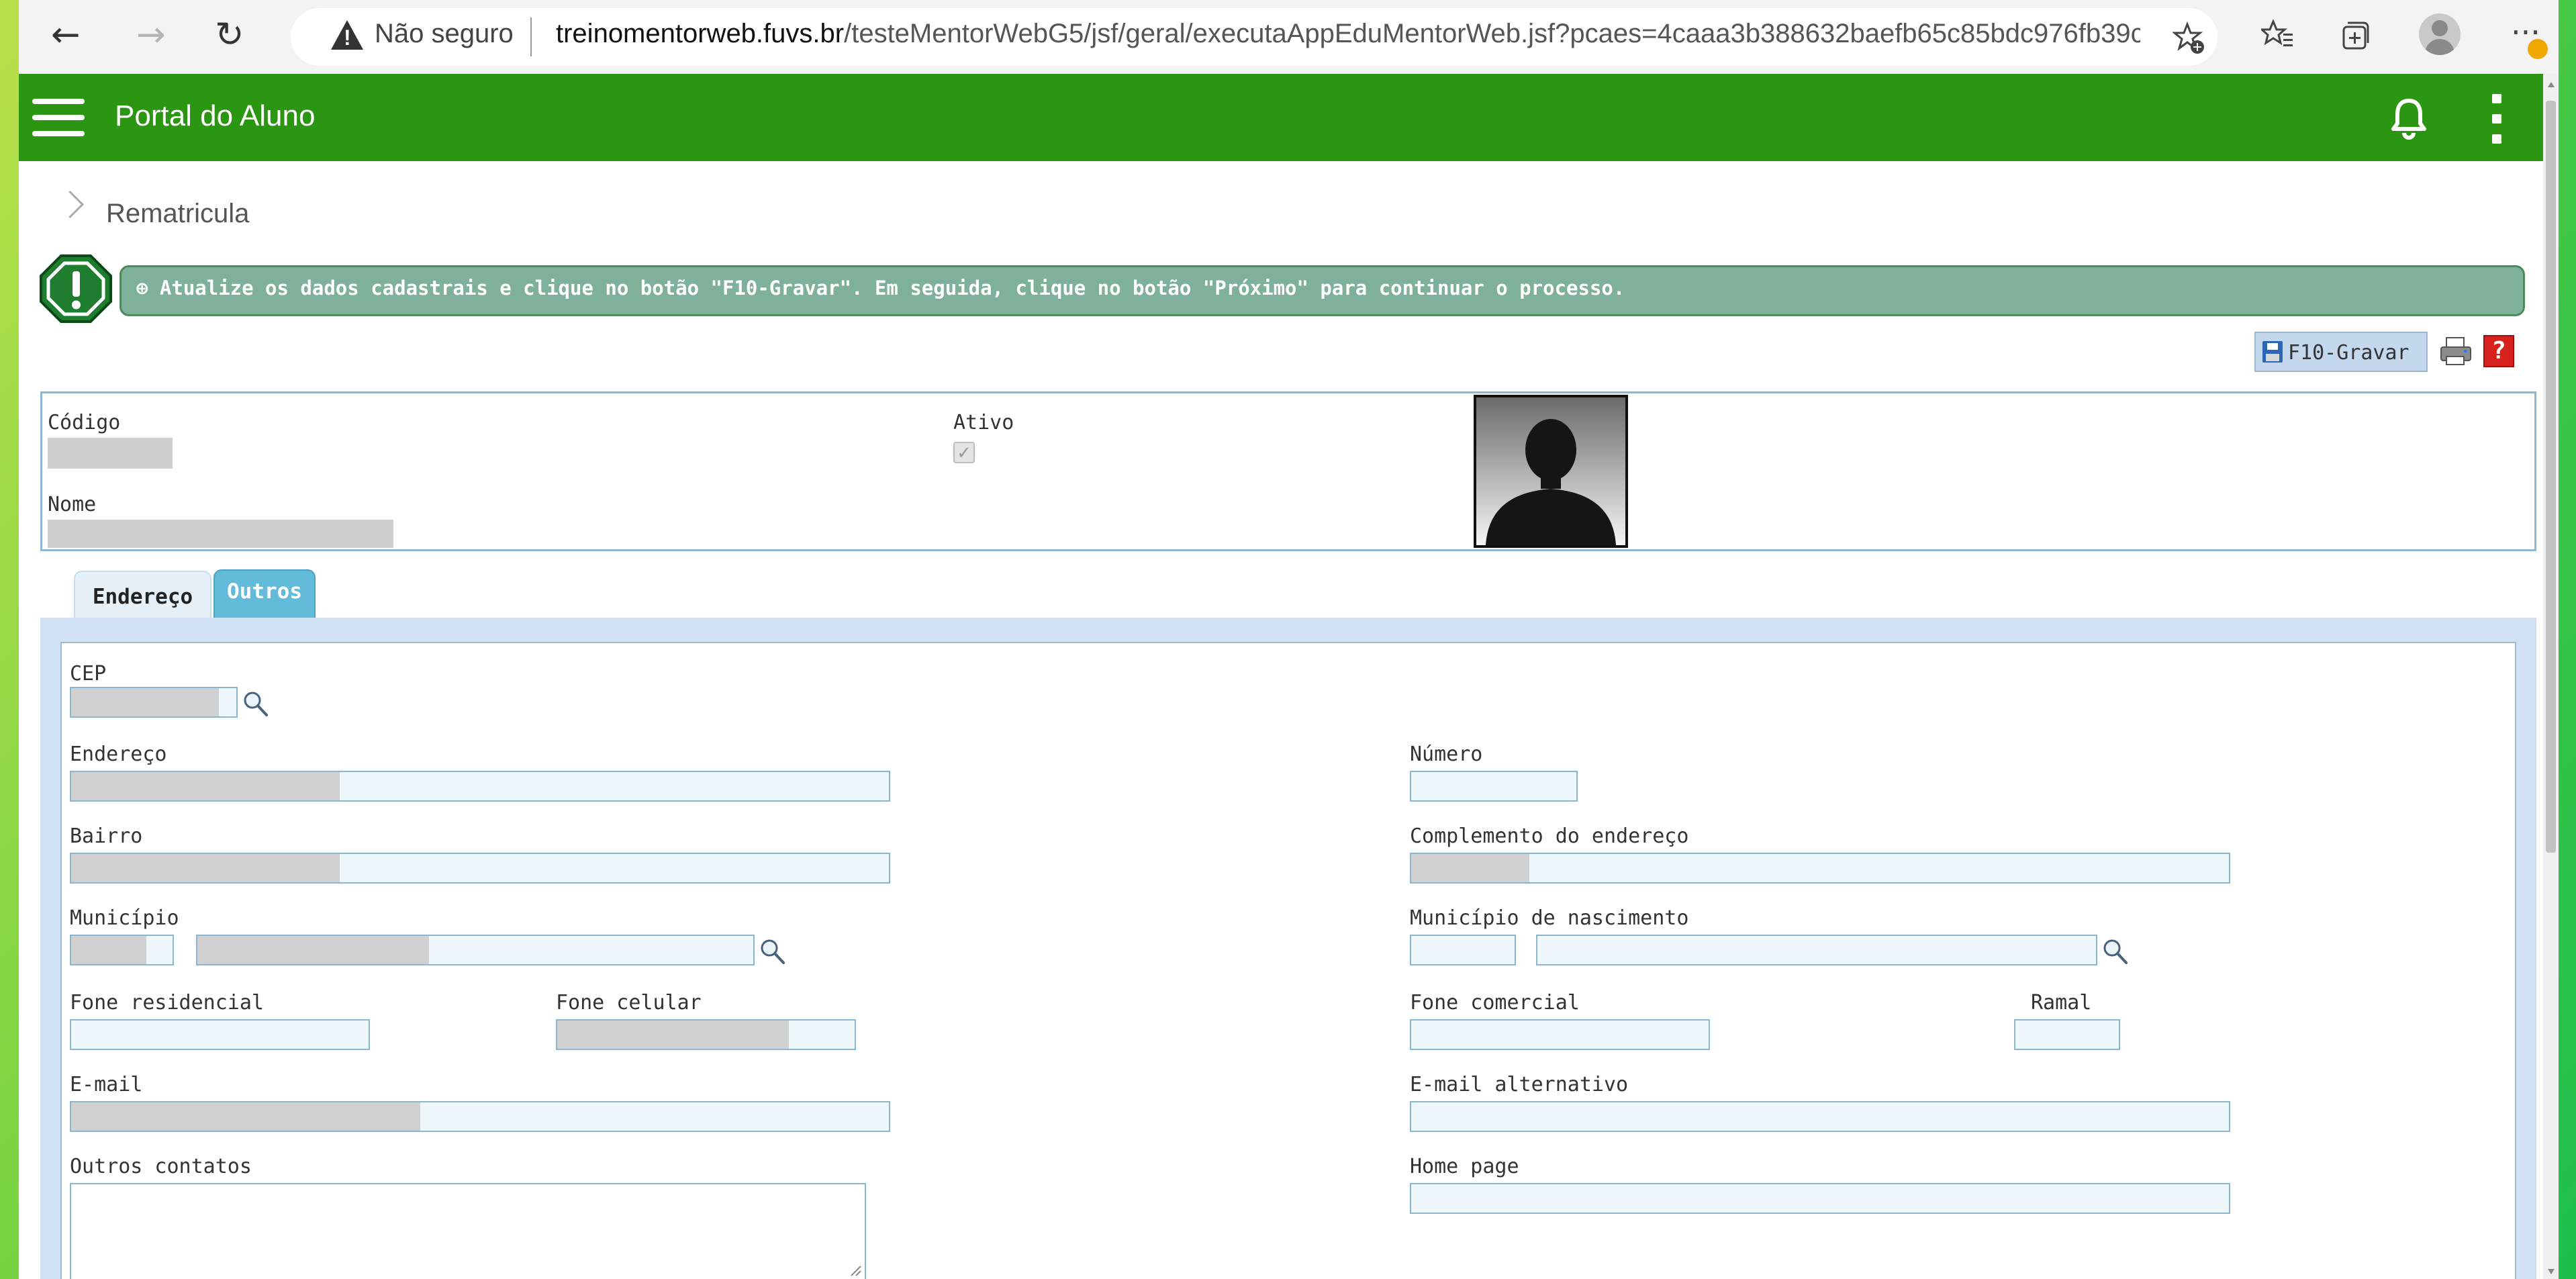 The image size is (2576, 1279). I want to click on printer-icon, so click(2455, 351).